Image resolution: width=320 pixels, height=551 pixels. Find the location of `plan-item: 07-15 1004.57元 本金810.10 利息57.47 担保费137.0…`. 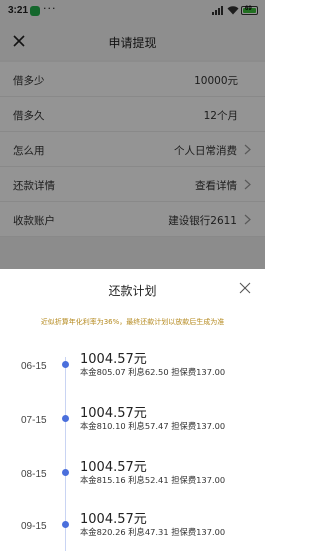

plan-item: 07-15 1004.57元 本金810.10 利息57.47 担保费137.0… is located at coordinates (132, 429).